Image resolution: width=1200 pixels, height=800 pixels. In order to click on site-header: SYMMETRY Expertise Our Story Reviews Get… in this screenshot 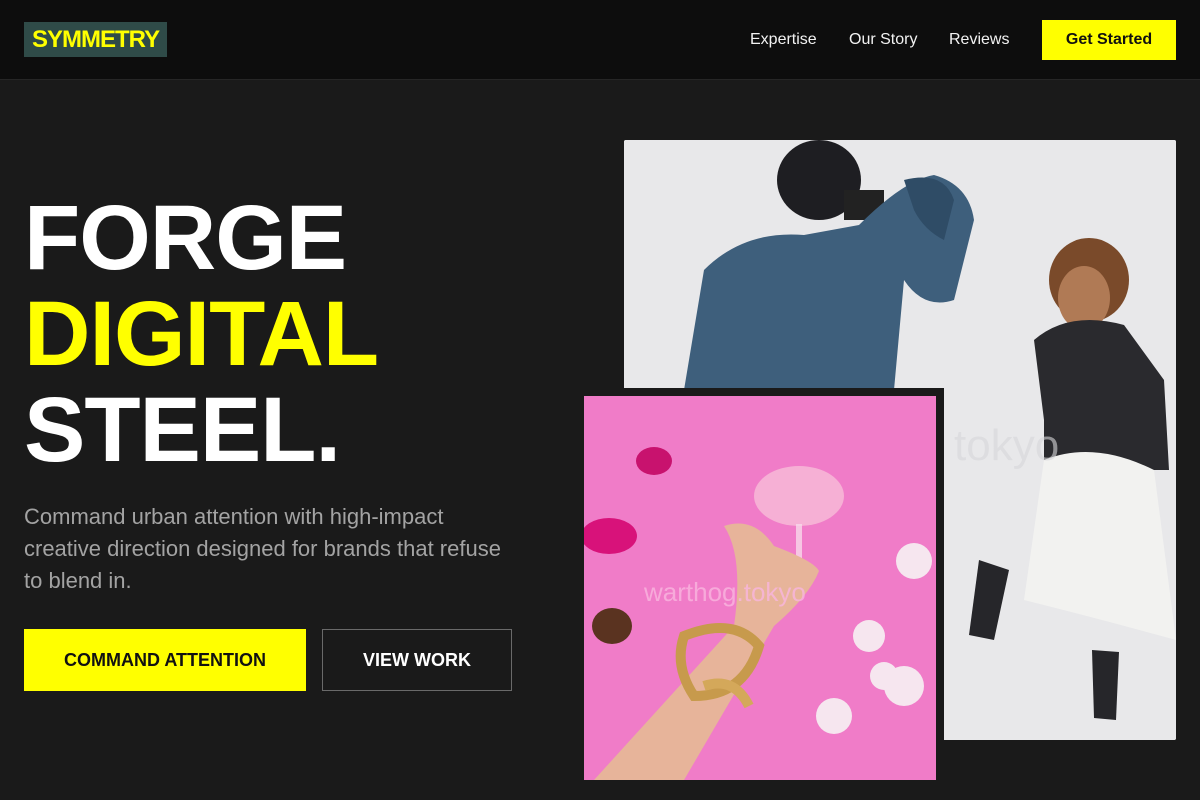, I will do `click(600, 40)`.